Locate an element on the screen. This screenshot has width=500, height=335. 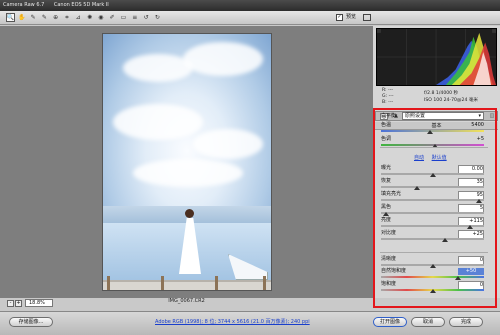
crop-tool: ⌗ is located at coordinates (67, 17).